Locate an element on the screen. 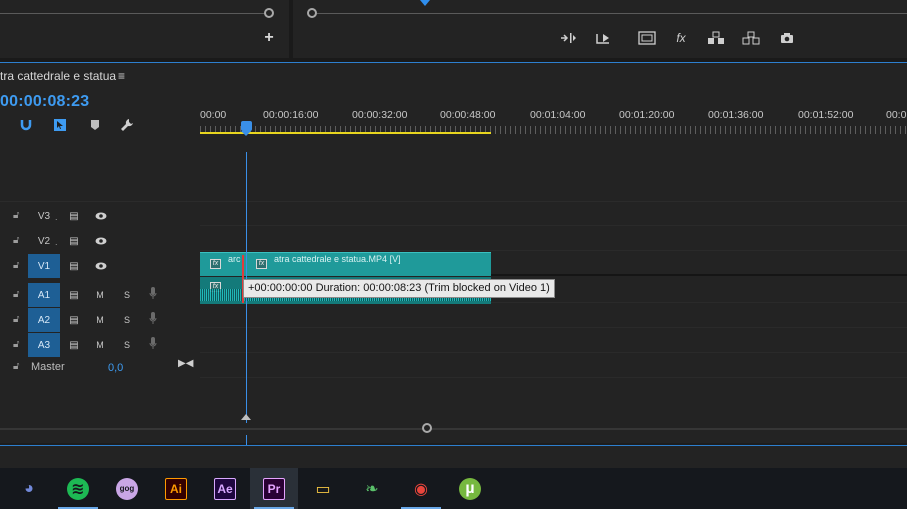  fx-icon: fx is located at coordinates (681, 38).